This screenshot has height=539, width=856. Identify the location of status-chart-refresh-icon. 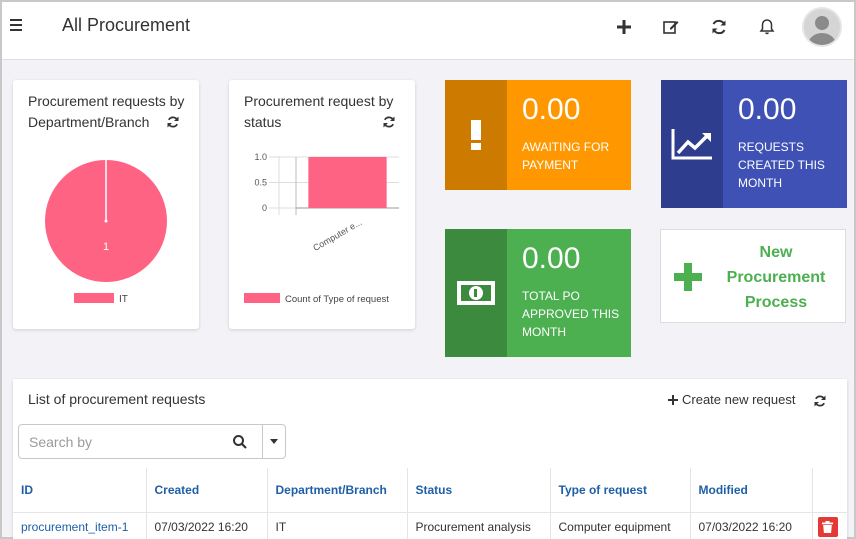
(389, 122).